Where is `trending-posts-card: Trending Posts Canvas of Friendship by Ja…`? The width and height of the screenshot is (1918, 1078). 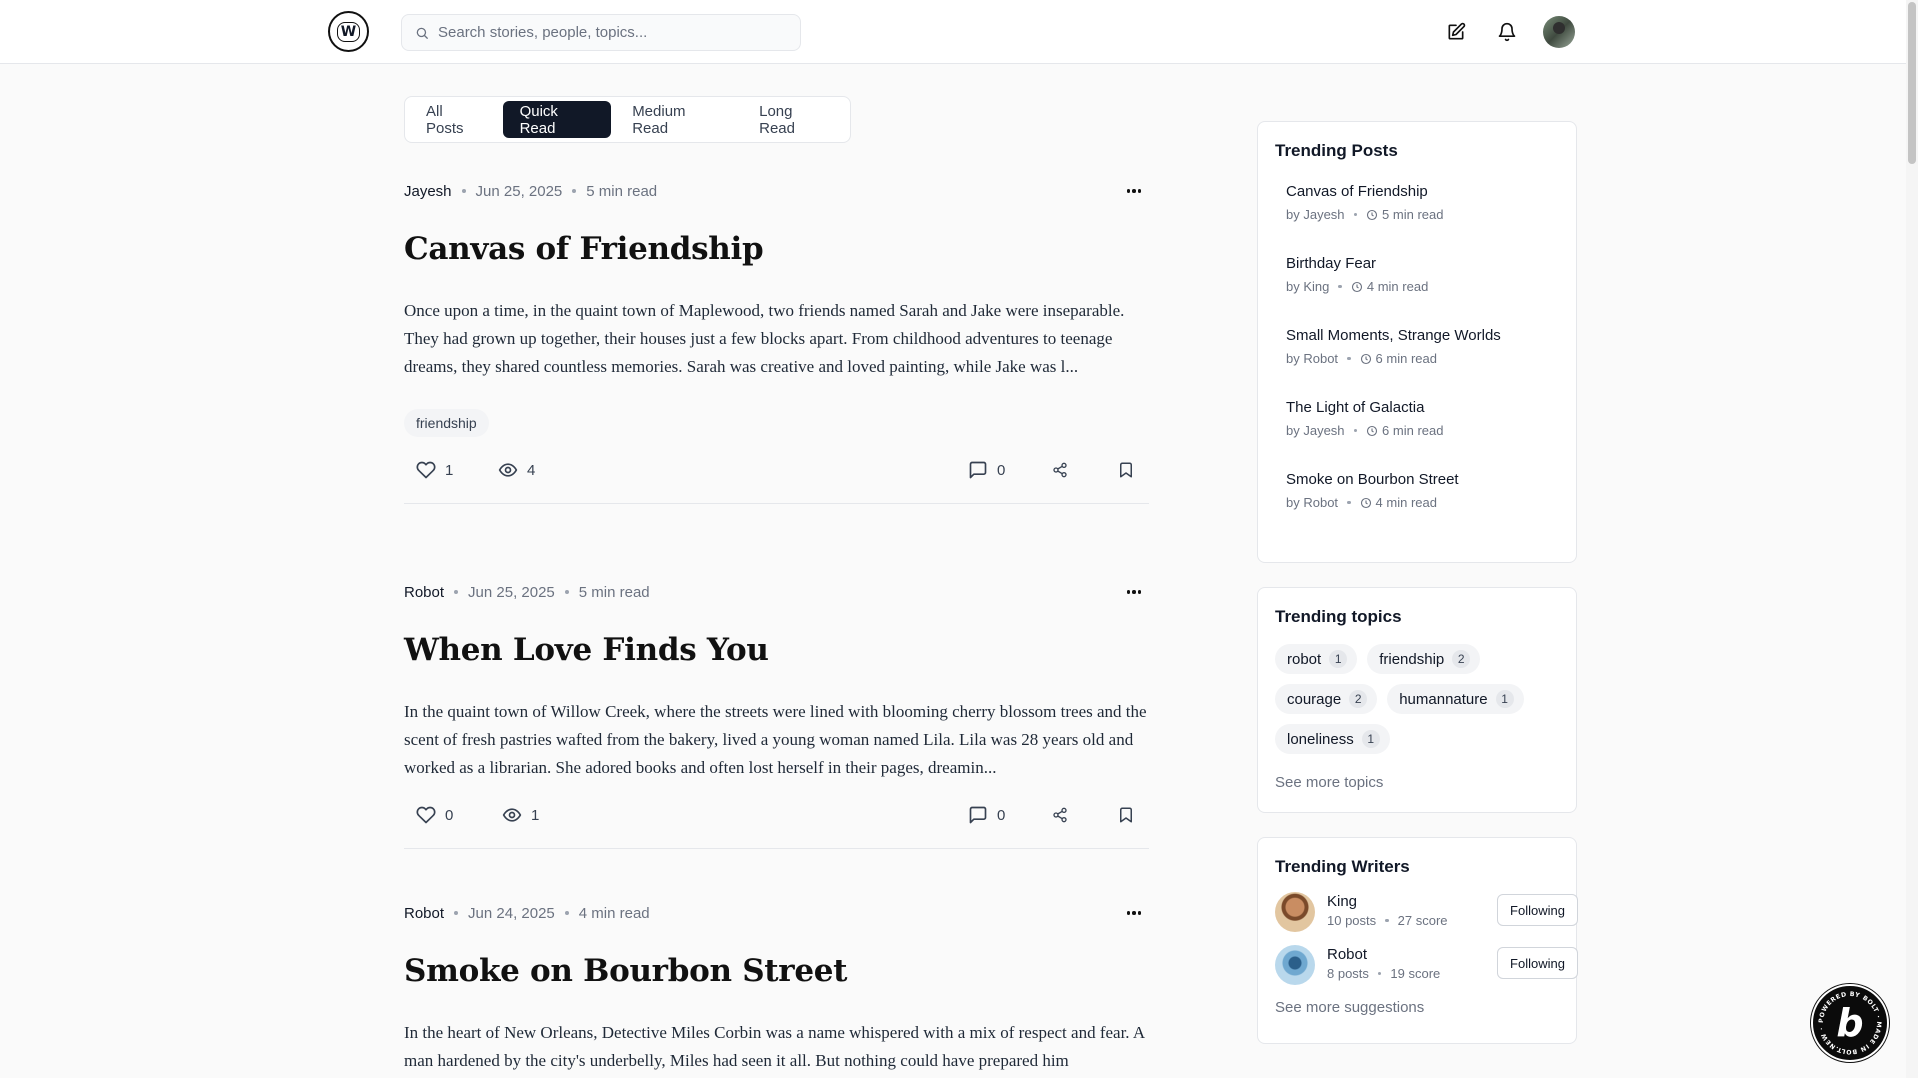
trending-posts-card: Trending Posts Canvas of Friendship by Ja… is located at coordinates (1417, 342).